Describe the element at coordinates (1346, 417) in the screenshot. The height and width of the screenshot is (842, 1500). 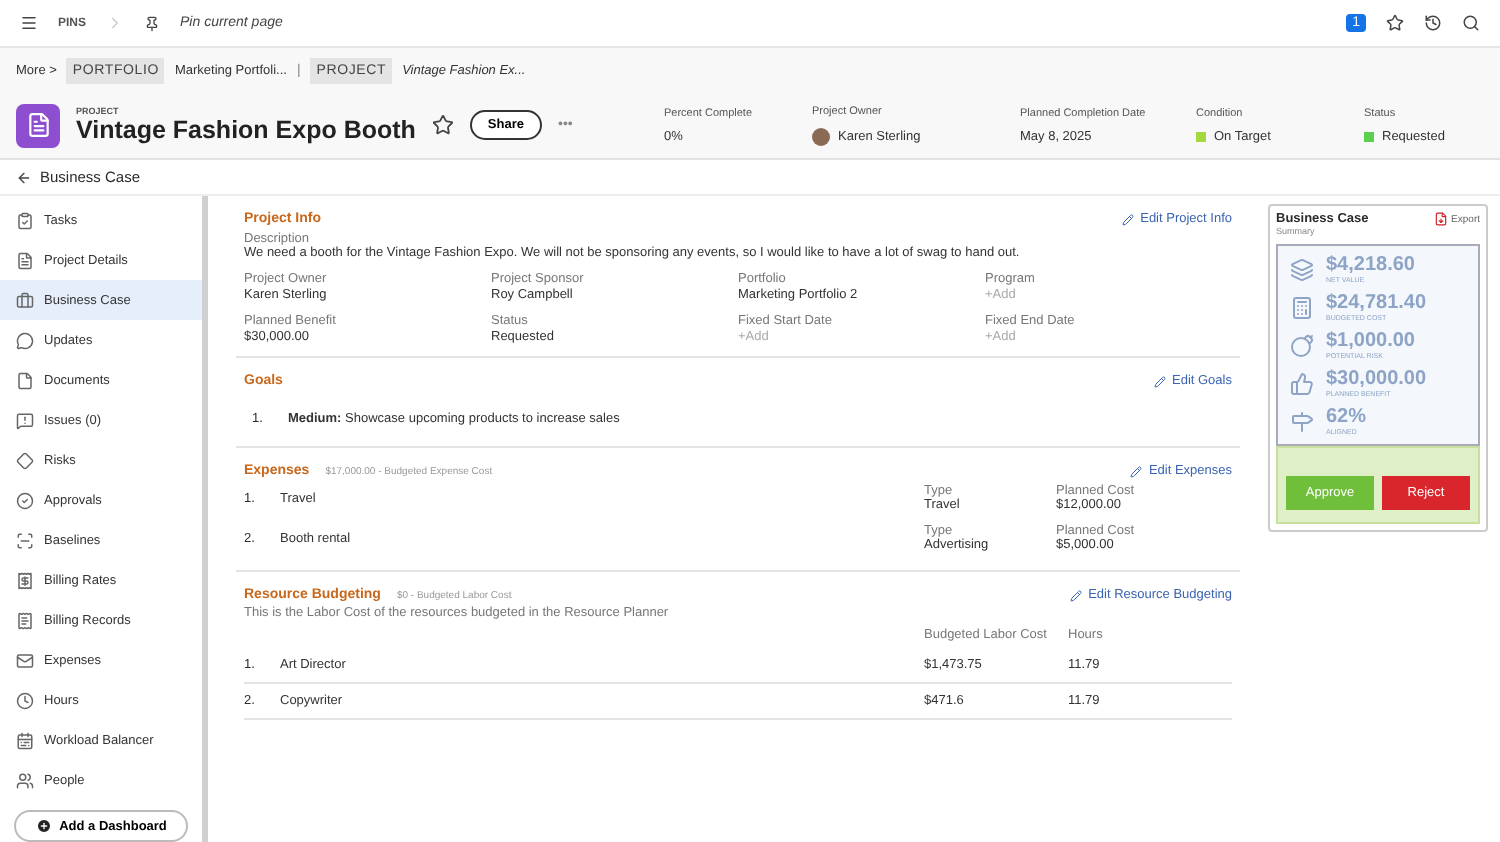
I see `metric-value: 62%` at that location.